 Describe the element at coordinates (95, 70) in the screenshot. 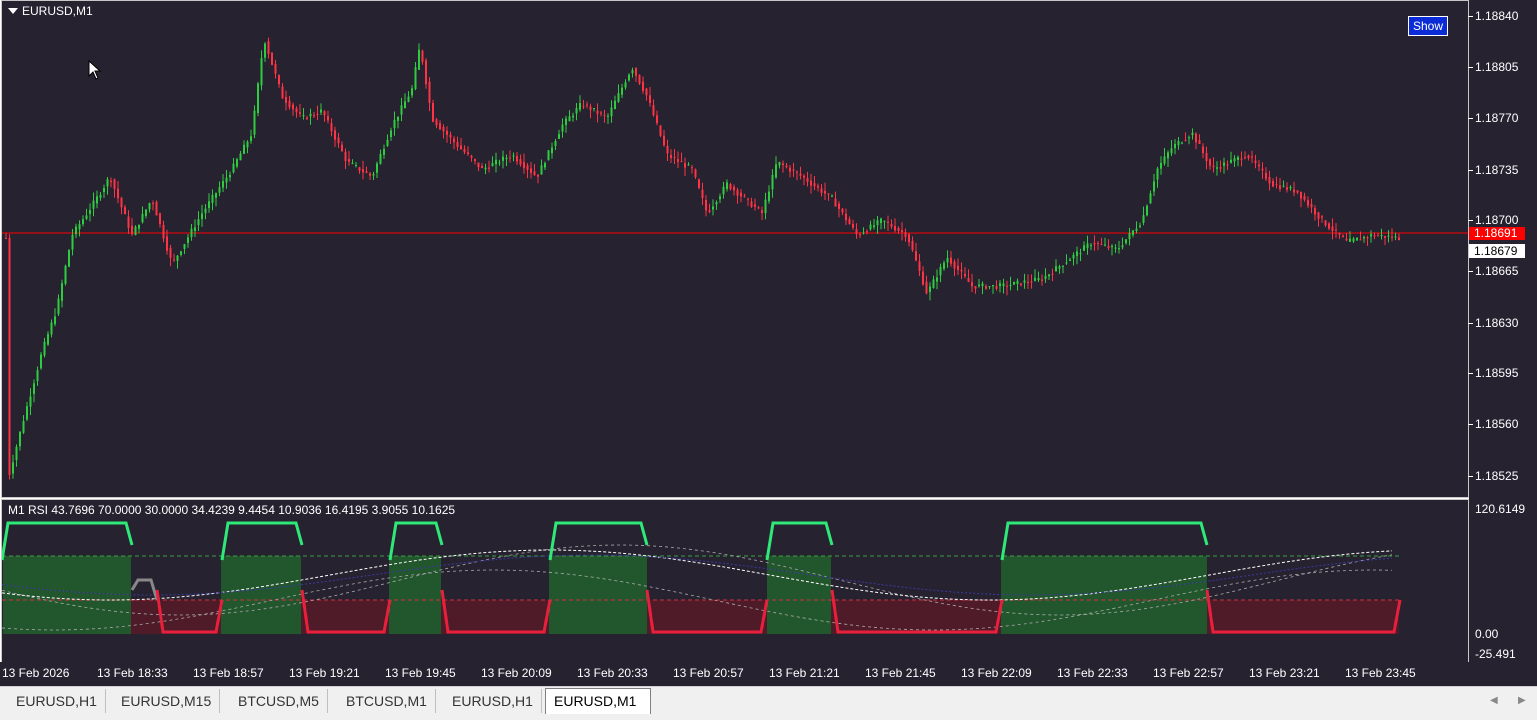

I see `mouse-cursor-icon` at that location.